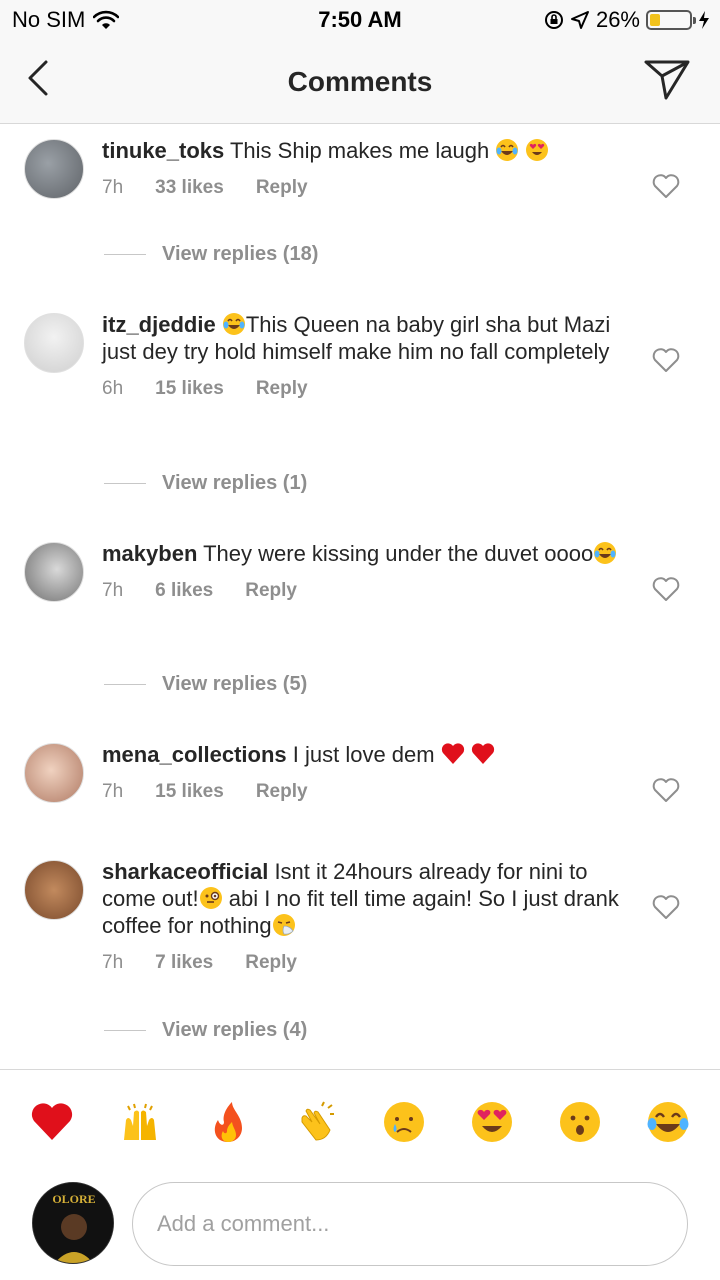 This screenshot has height=1280, width=720. I want to click on profile-picture: OLORE, so click(73, 1223).